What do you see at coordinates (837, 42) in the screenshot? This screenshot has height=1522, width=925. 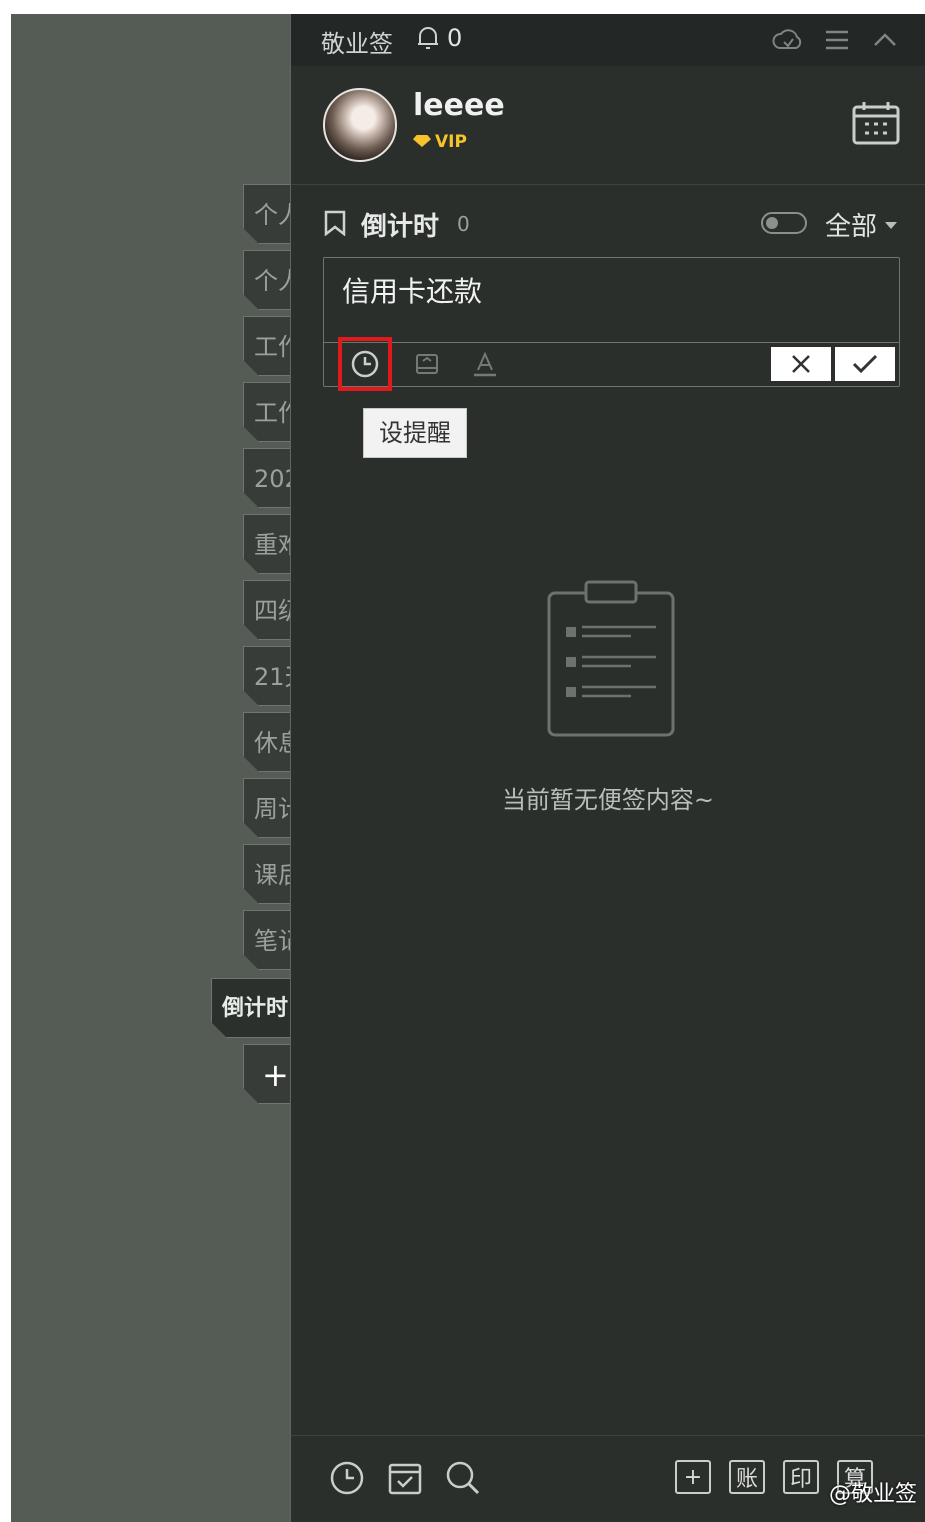 I see `menu-icon` at bounding box center [837, 42].